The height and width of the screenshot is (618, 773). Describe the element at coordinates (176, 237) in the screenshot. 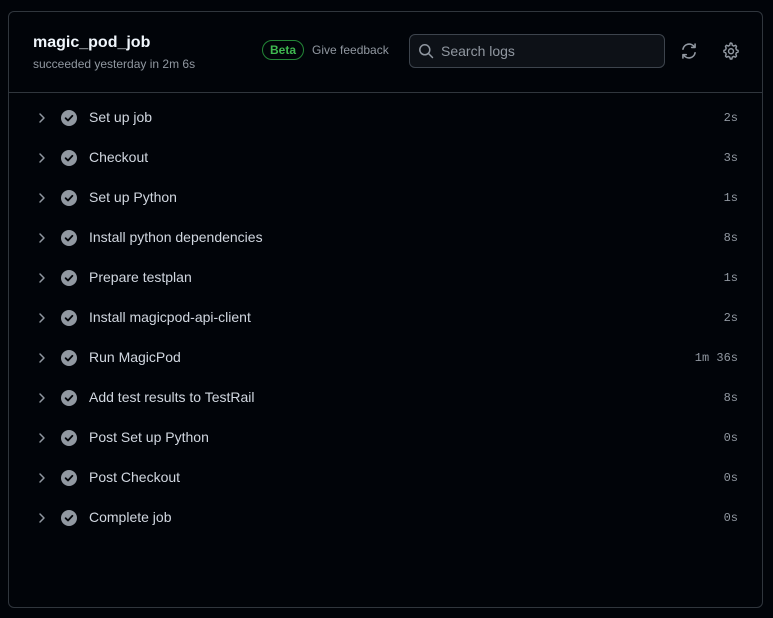

I see `step-name: Install python dependencies` at that location.